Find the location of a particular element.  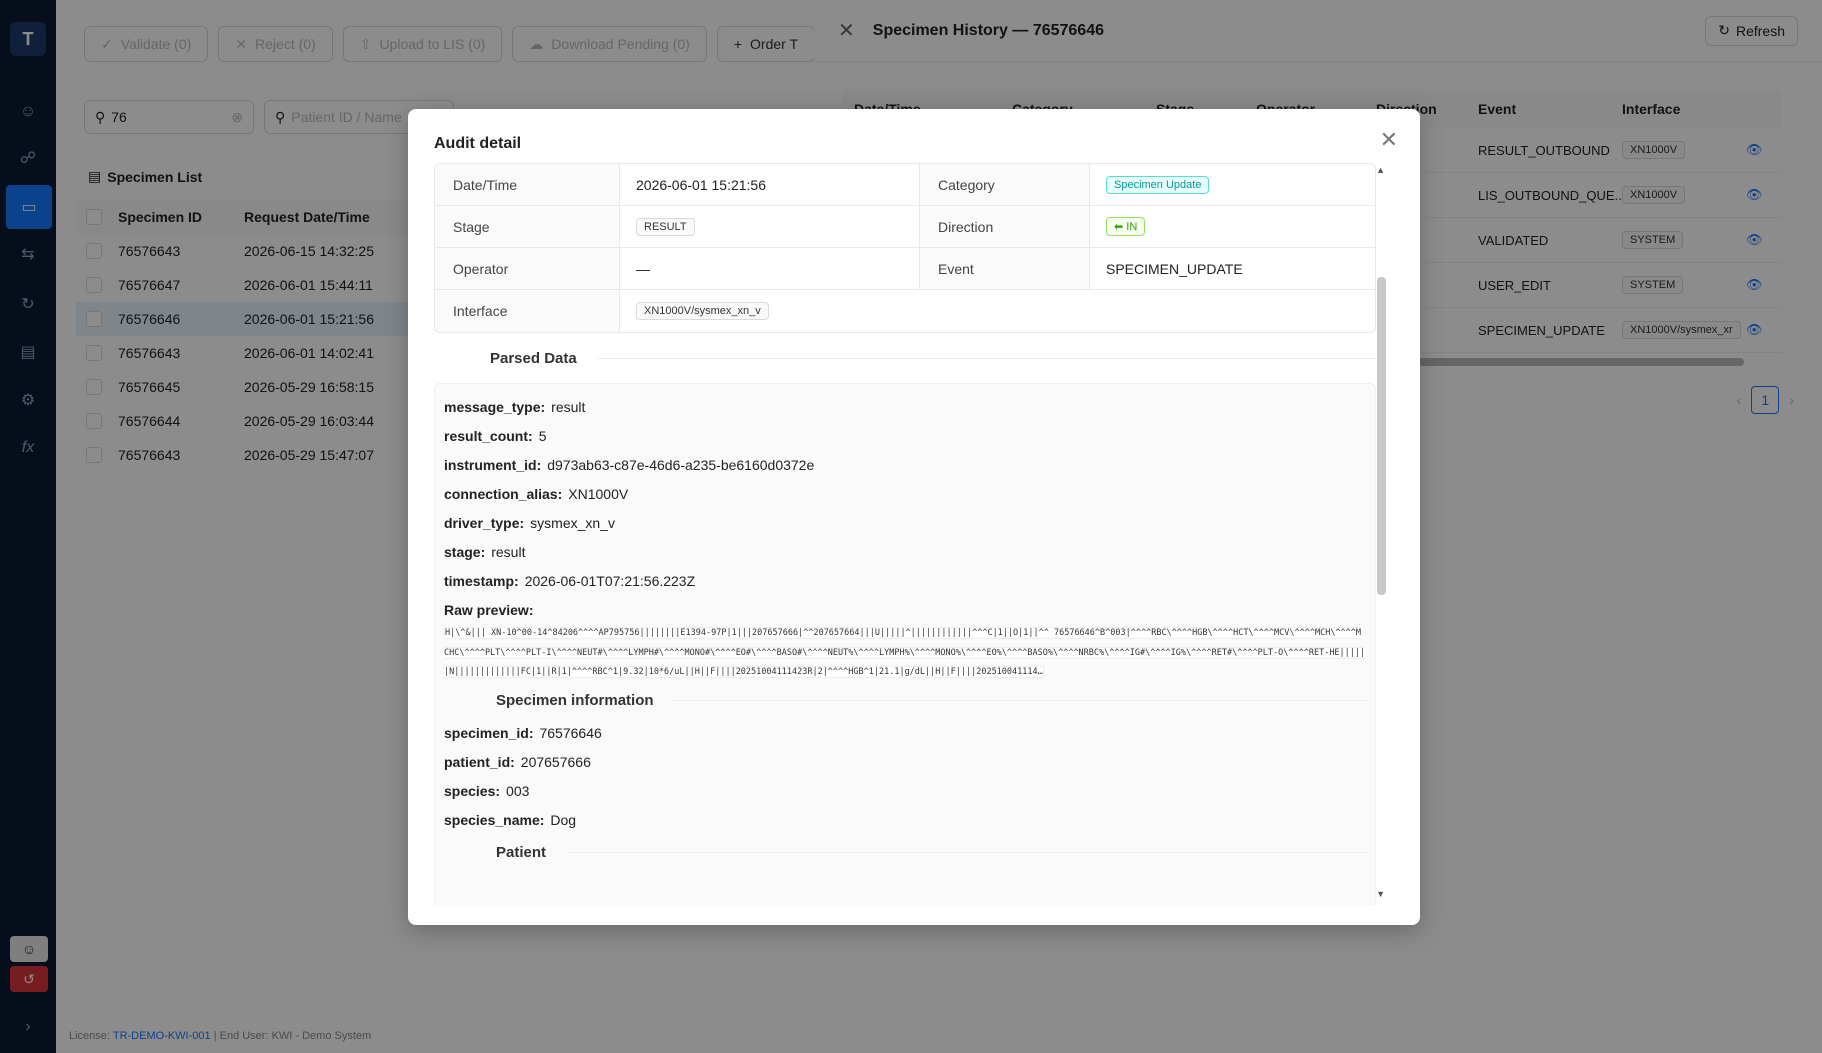

kv-row: message_type: result is located at coordinates (515, 406).